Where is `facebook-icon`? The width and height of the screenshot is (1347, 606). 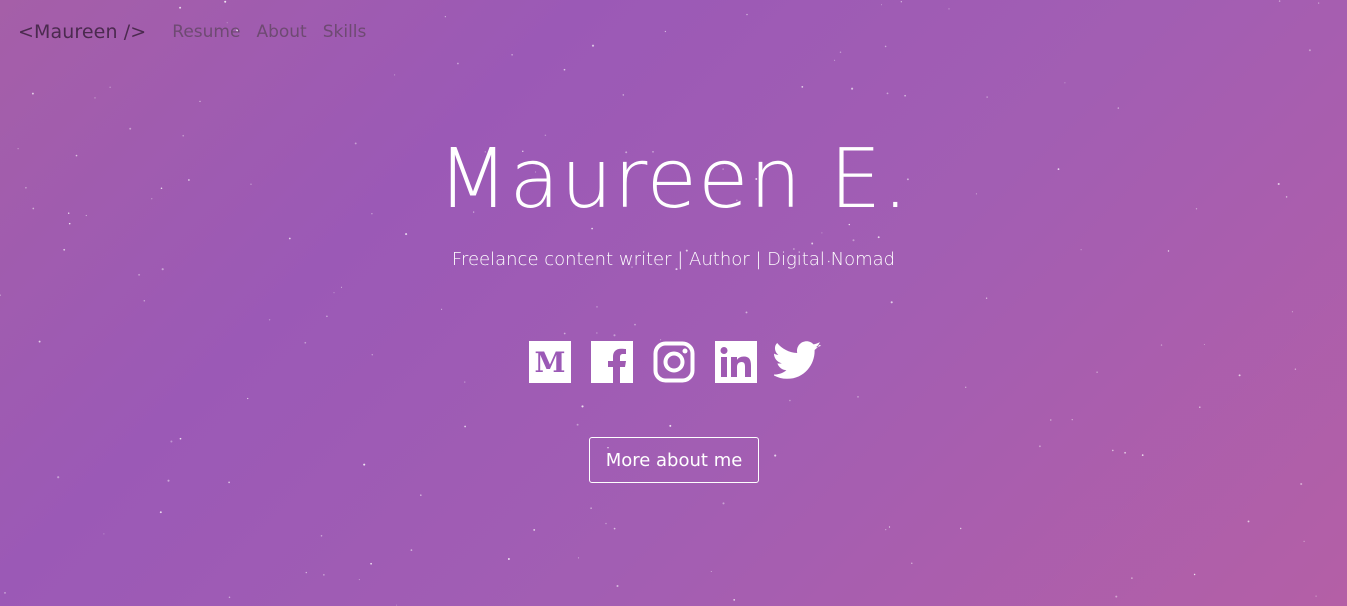
facebook-icon is located at coordinates (611, 362).